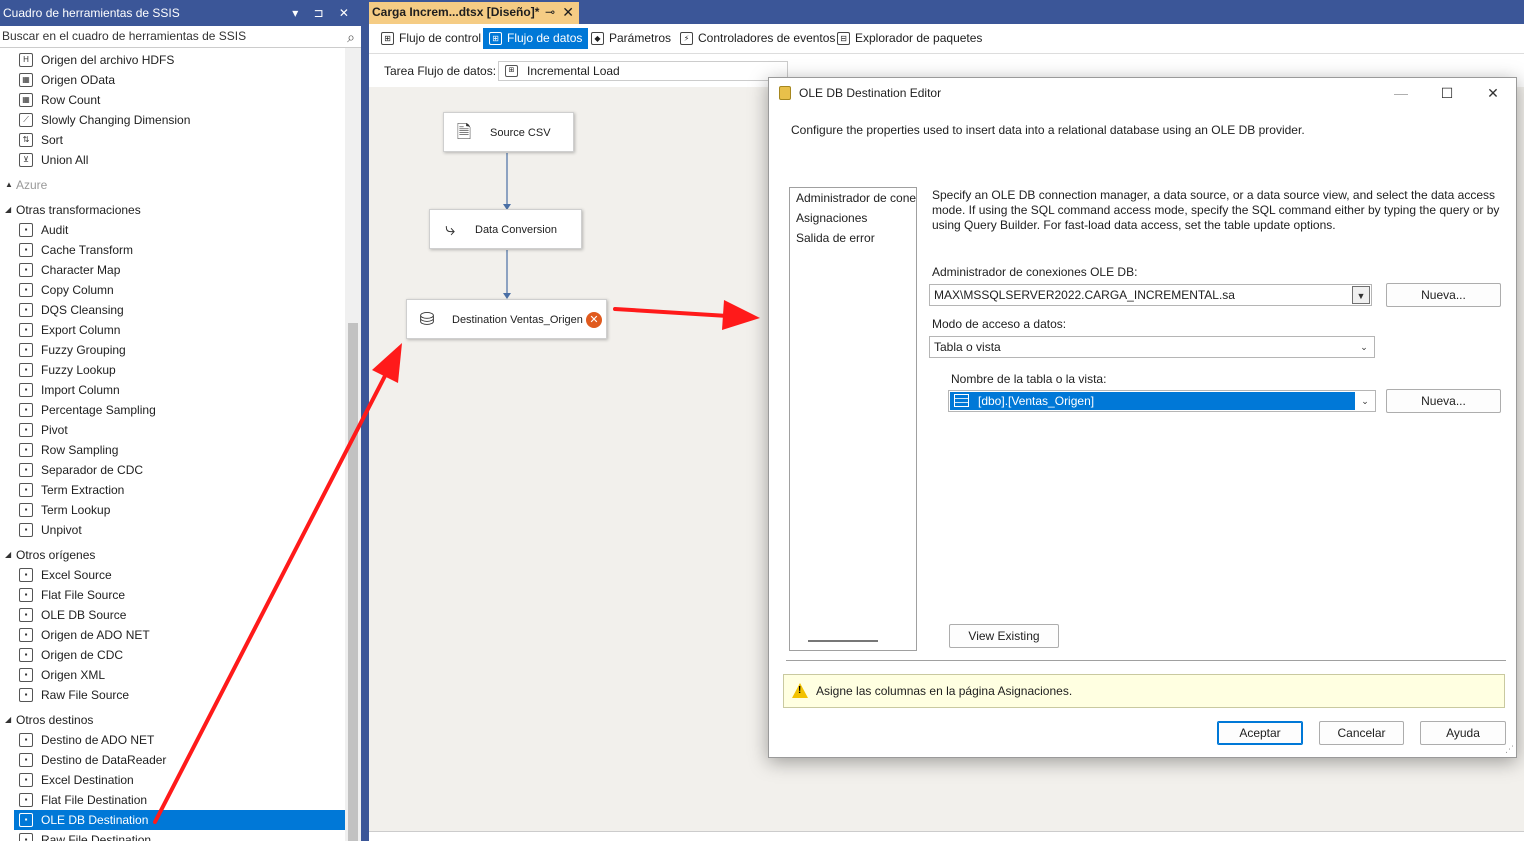 The image size is (1524, 841). What do you see at coordinates (353, 582) in the screenshot?
I see `scrollbar-thumb` at bounding box center [353, 582].